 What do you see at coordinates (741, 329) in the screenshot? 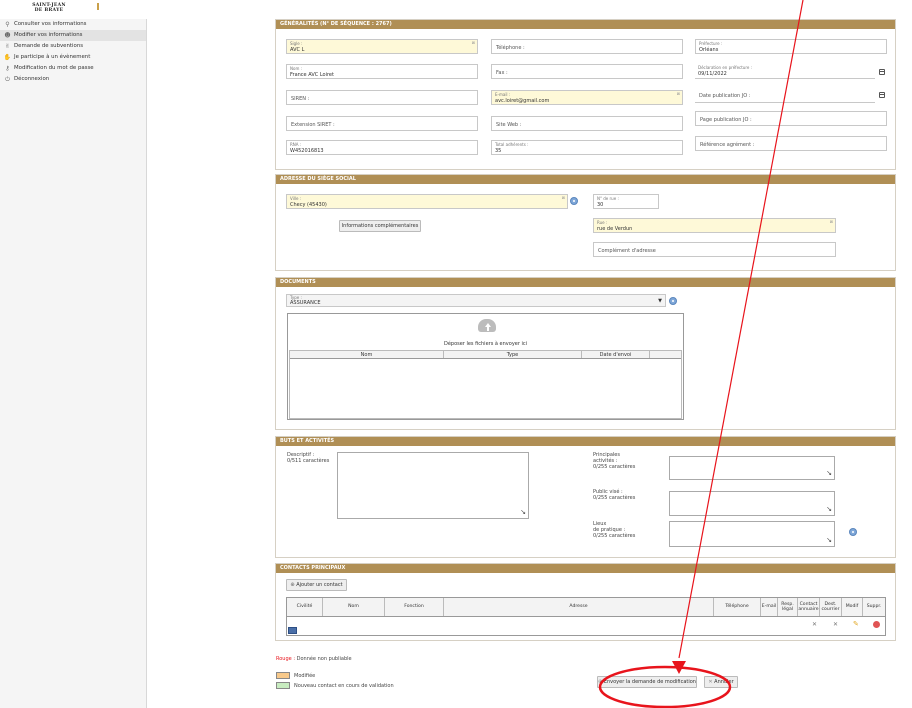
I see `annotation-arrow-line` at bounding box center [741, 329].